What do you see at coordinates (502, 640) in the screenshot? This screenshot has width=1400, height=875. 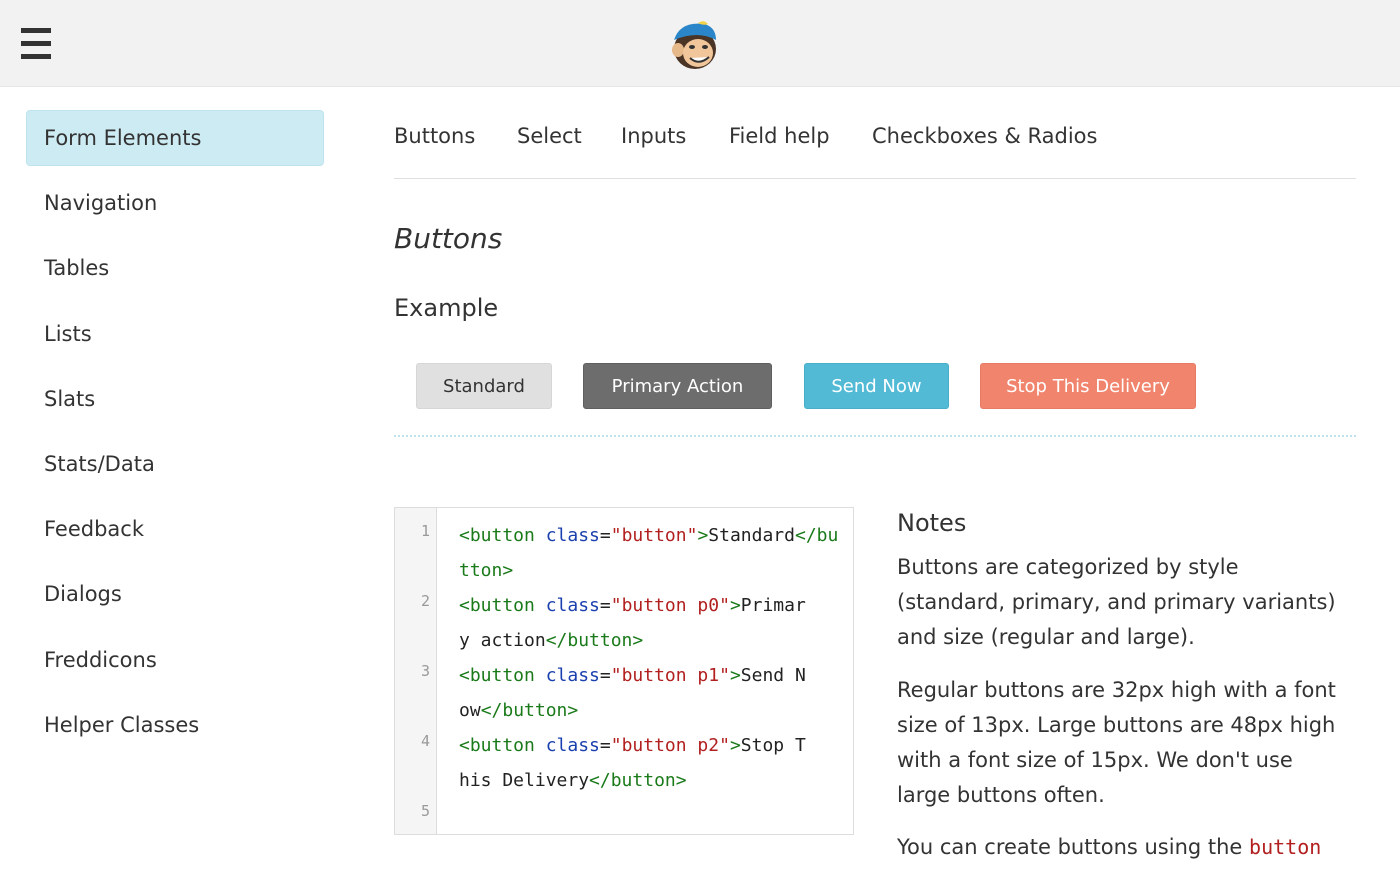 I see `code-token: y action` at bounding box center [502, 640].